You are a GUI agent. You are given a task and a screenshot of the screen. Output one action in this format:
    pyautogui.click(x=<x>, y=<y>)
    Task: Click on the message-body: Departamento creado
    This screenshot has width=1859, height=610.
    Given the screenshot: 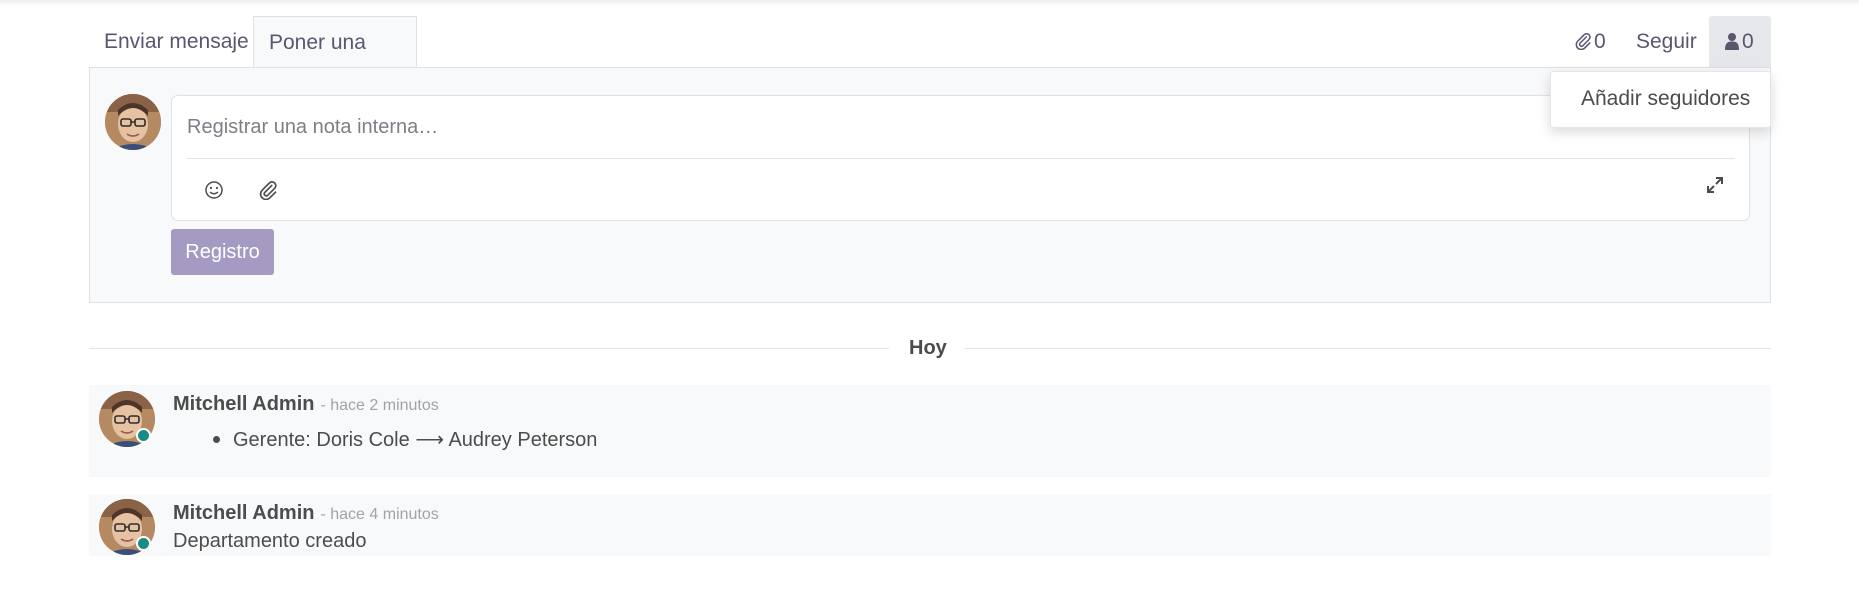 What is the action you would take?
    pyautogui.click(x=270, y=541)
    